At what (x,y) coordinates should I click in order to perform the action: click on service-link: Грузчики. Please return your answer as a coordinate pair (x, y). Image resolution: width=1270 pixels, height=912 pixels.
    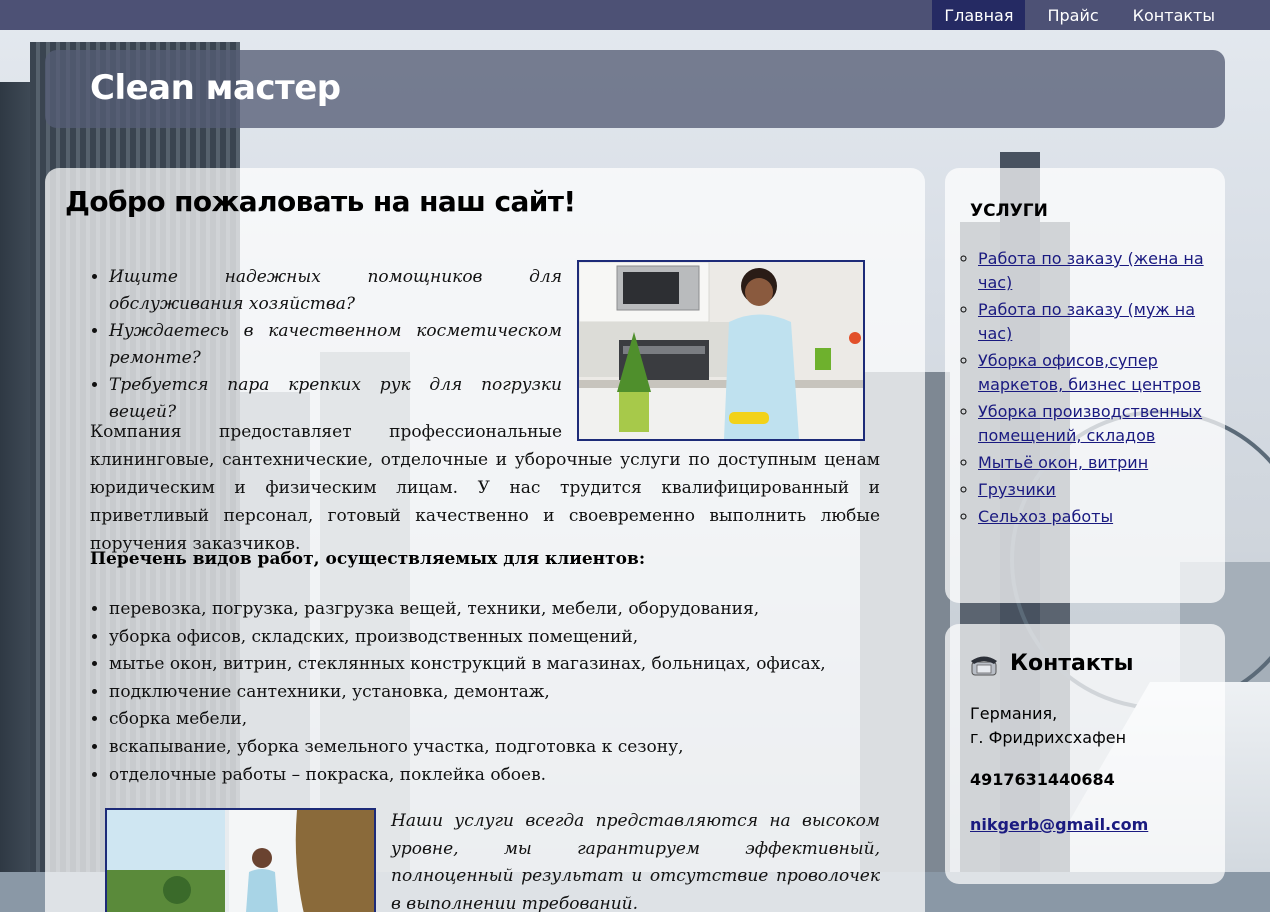
    Looking at the image, I should click on (1017, 489).